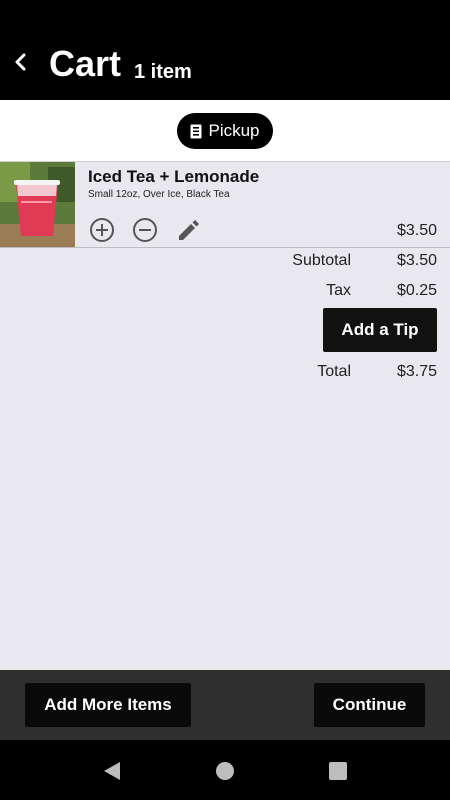 Image resolution: width=450 pixels, height=800 pixels. What do you see at coordinates (416, 371) in the screenshot?
I see `total-value: $3.75` at bounding box center [416, 371].